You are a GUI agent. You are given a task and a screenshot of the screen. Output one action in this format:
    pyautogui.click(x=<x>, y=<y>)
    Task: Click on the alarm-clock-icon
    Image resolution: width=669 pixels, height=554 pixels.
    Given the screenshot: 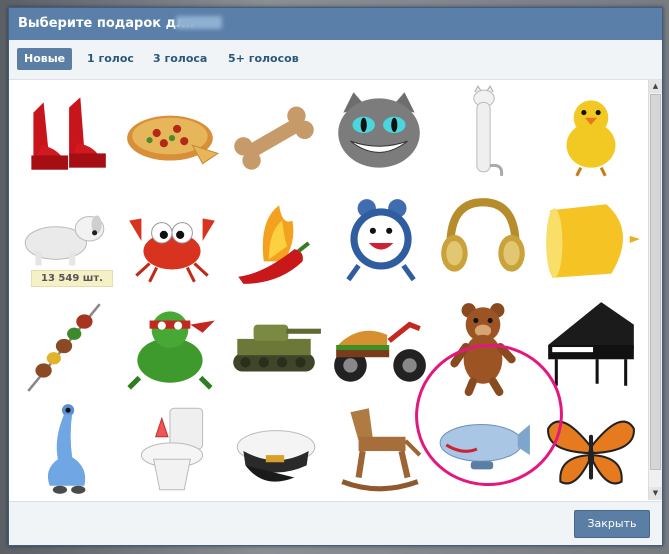 What is the action you would take?
    pyautogui.click(x=381, y=240)
    